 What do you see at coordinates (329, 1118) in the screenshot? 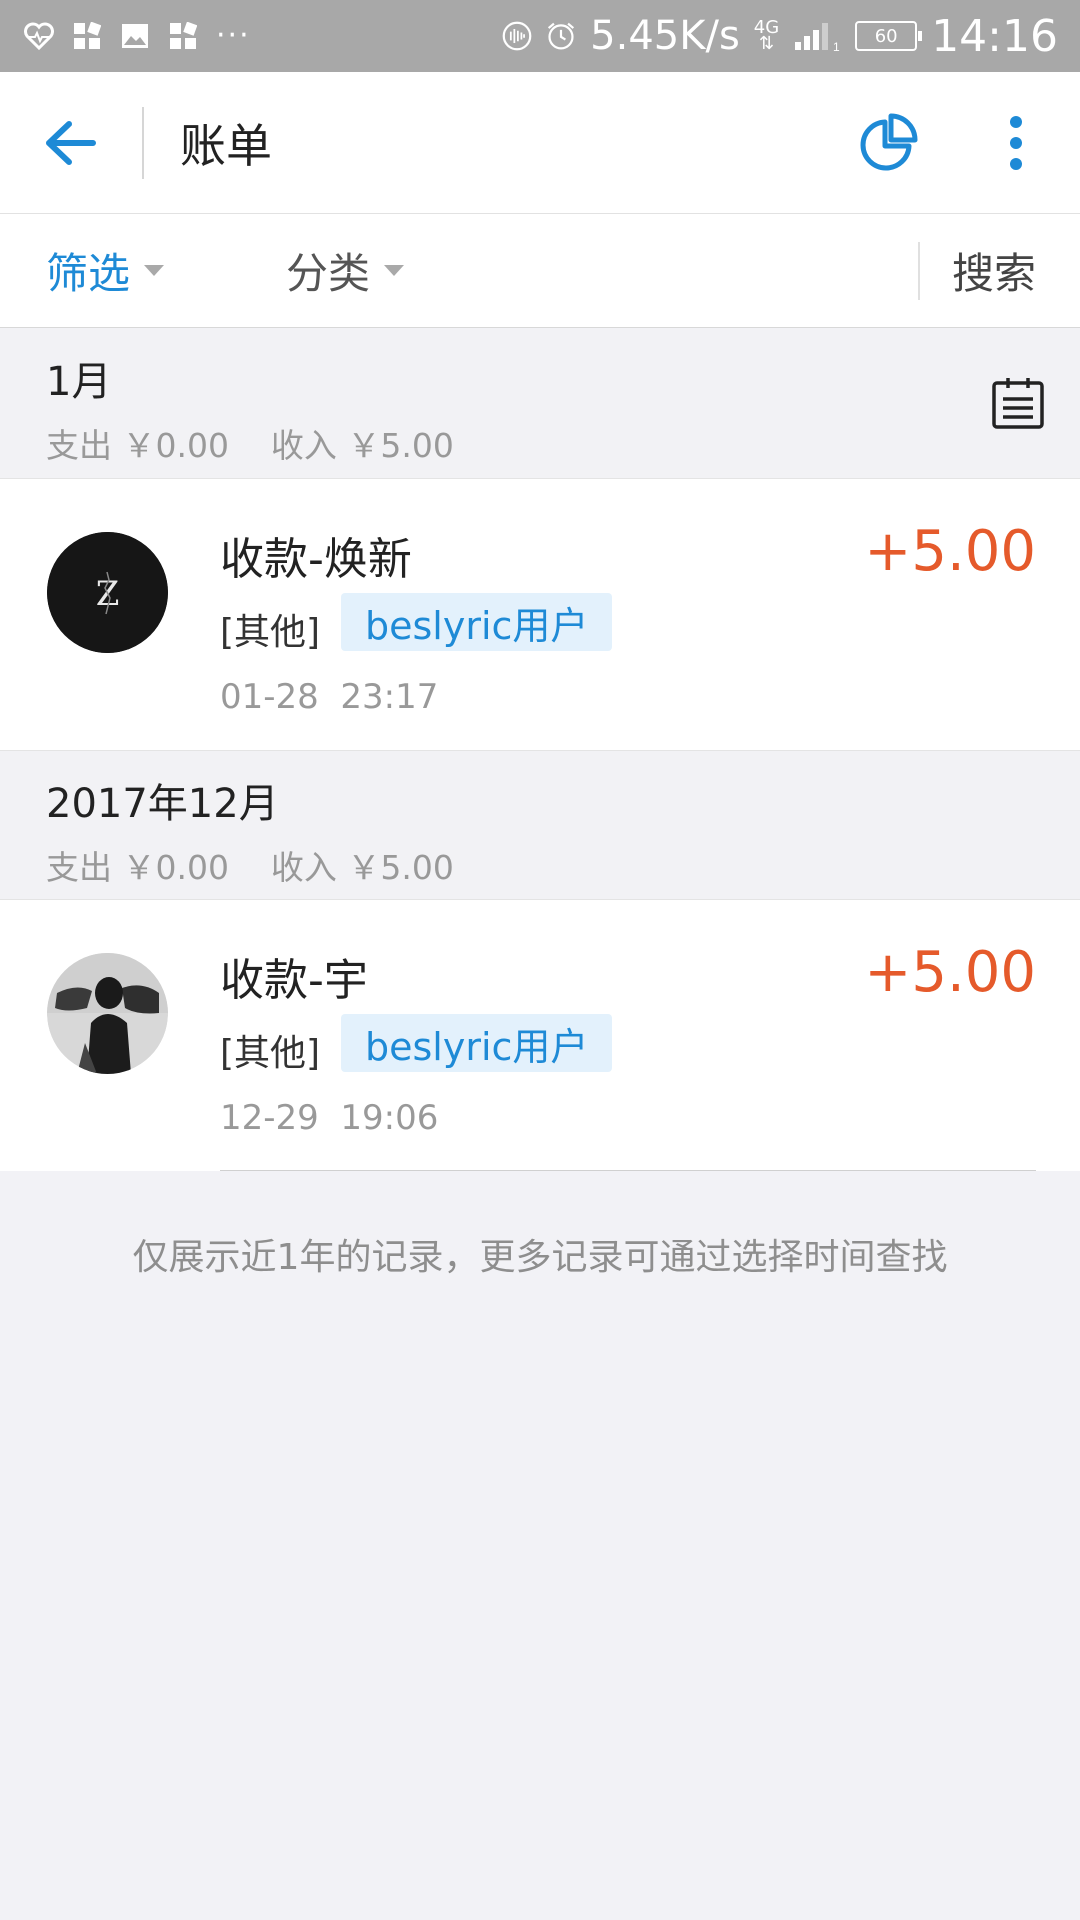
I see `transaction-time: 12-29 19:06` at bounding box center [329, 1118].